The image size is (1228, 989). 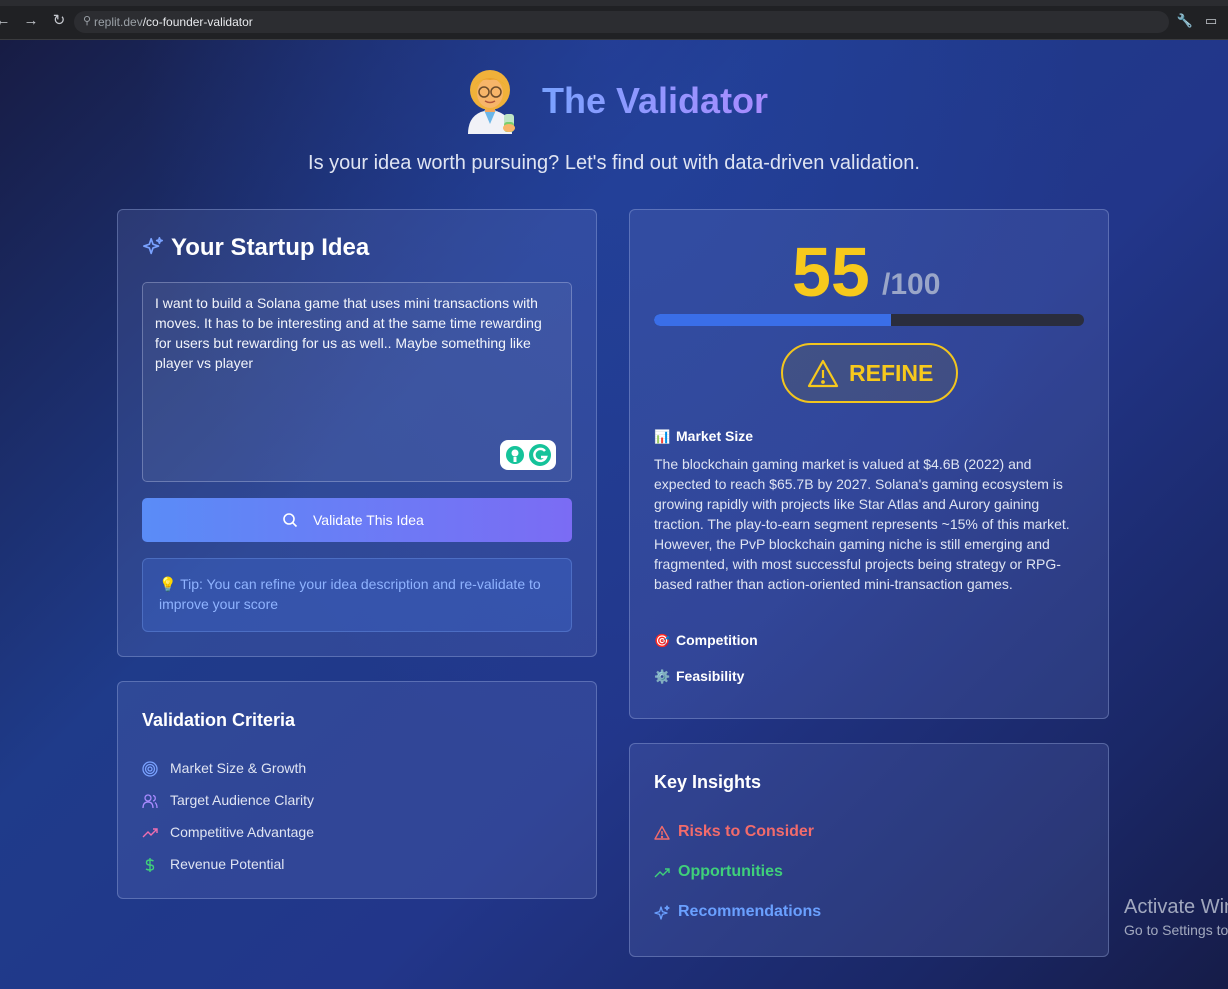 What do you see at coordinates (352, 865) in the screenshot?
I see `criteria-item: Revenue Potential` at bounding box center [352, 865].